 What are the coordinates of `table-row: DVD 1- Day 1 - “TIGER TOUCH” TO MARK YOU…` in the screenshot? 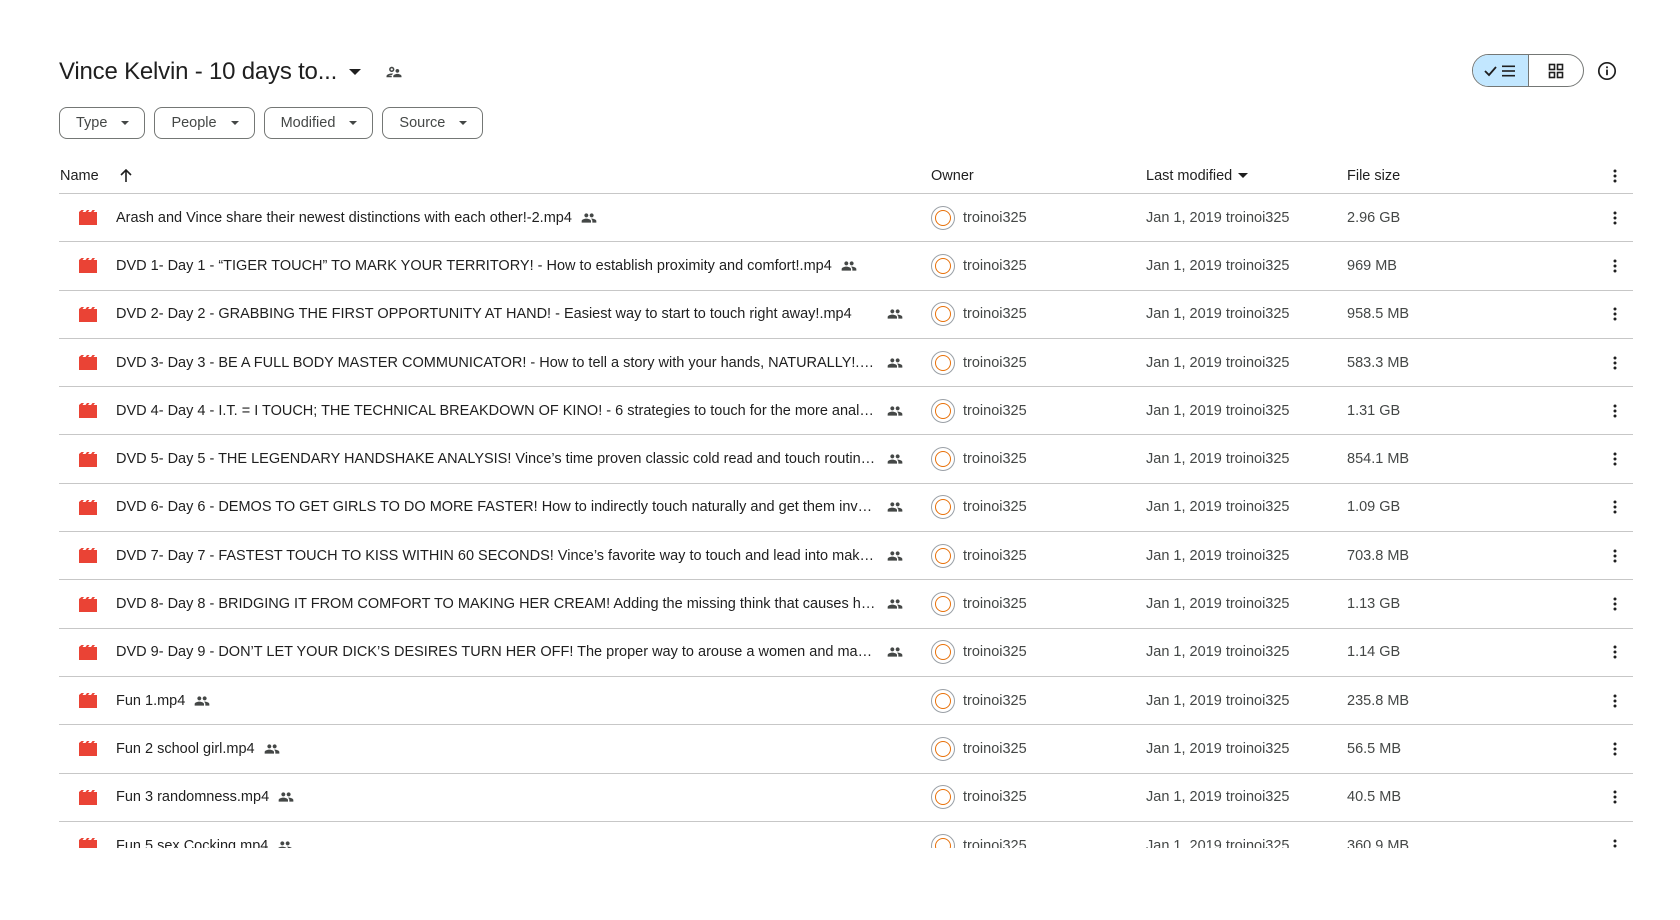 It's located at (846, 266).